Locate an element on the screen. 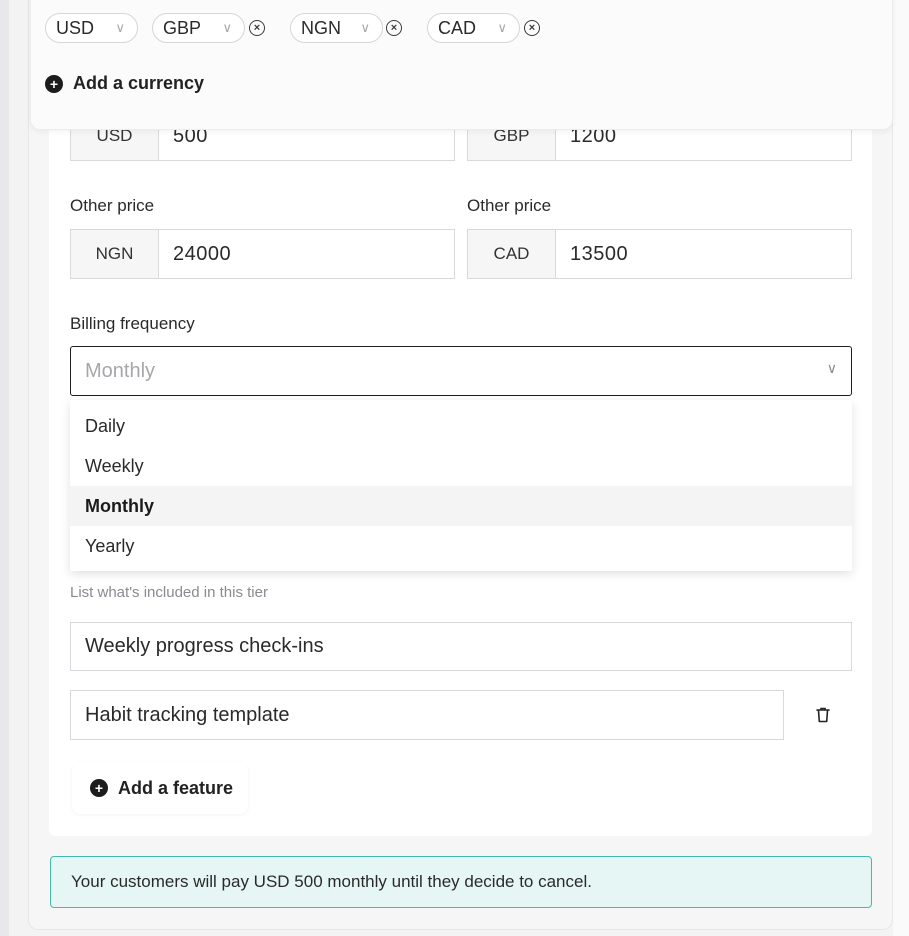 Image resolution: width=909 pixels, height=936 pixels. currency-chip-gbp: GBP ∨ is located at coordinates (198, 28).